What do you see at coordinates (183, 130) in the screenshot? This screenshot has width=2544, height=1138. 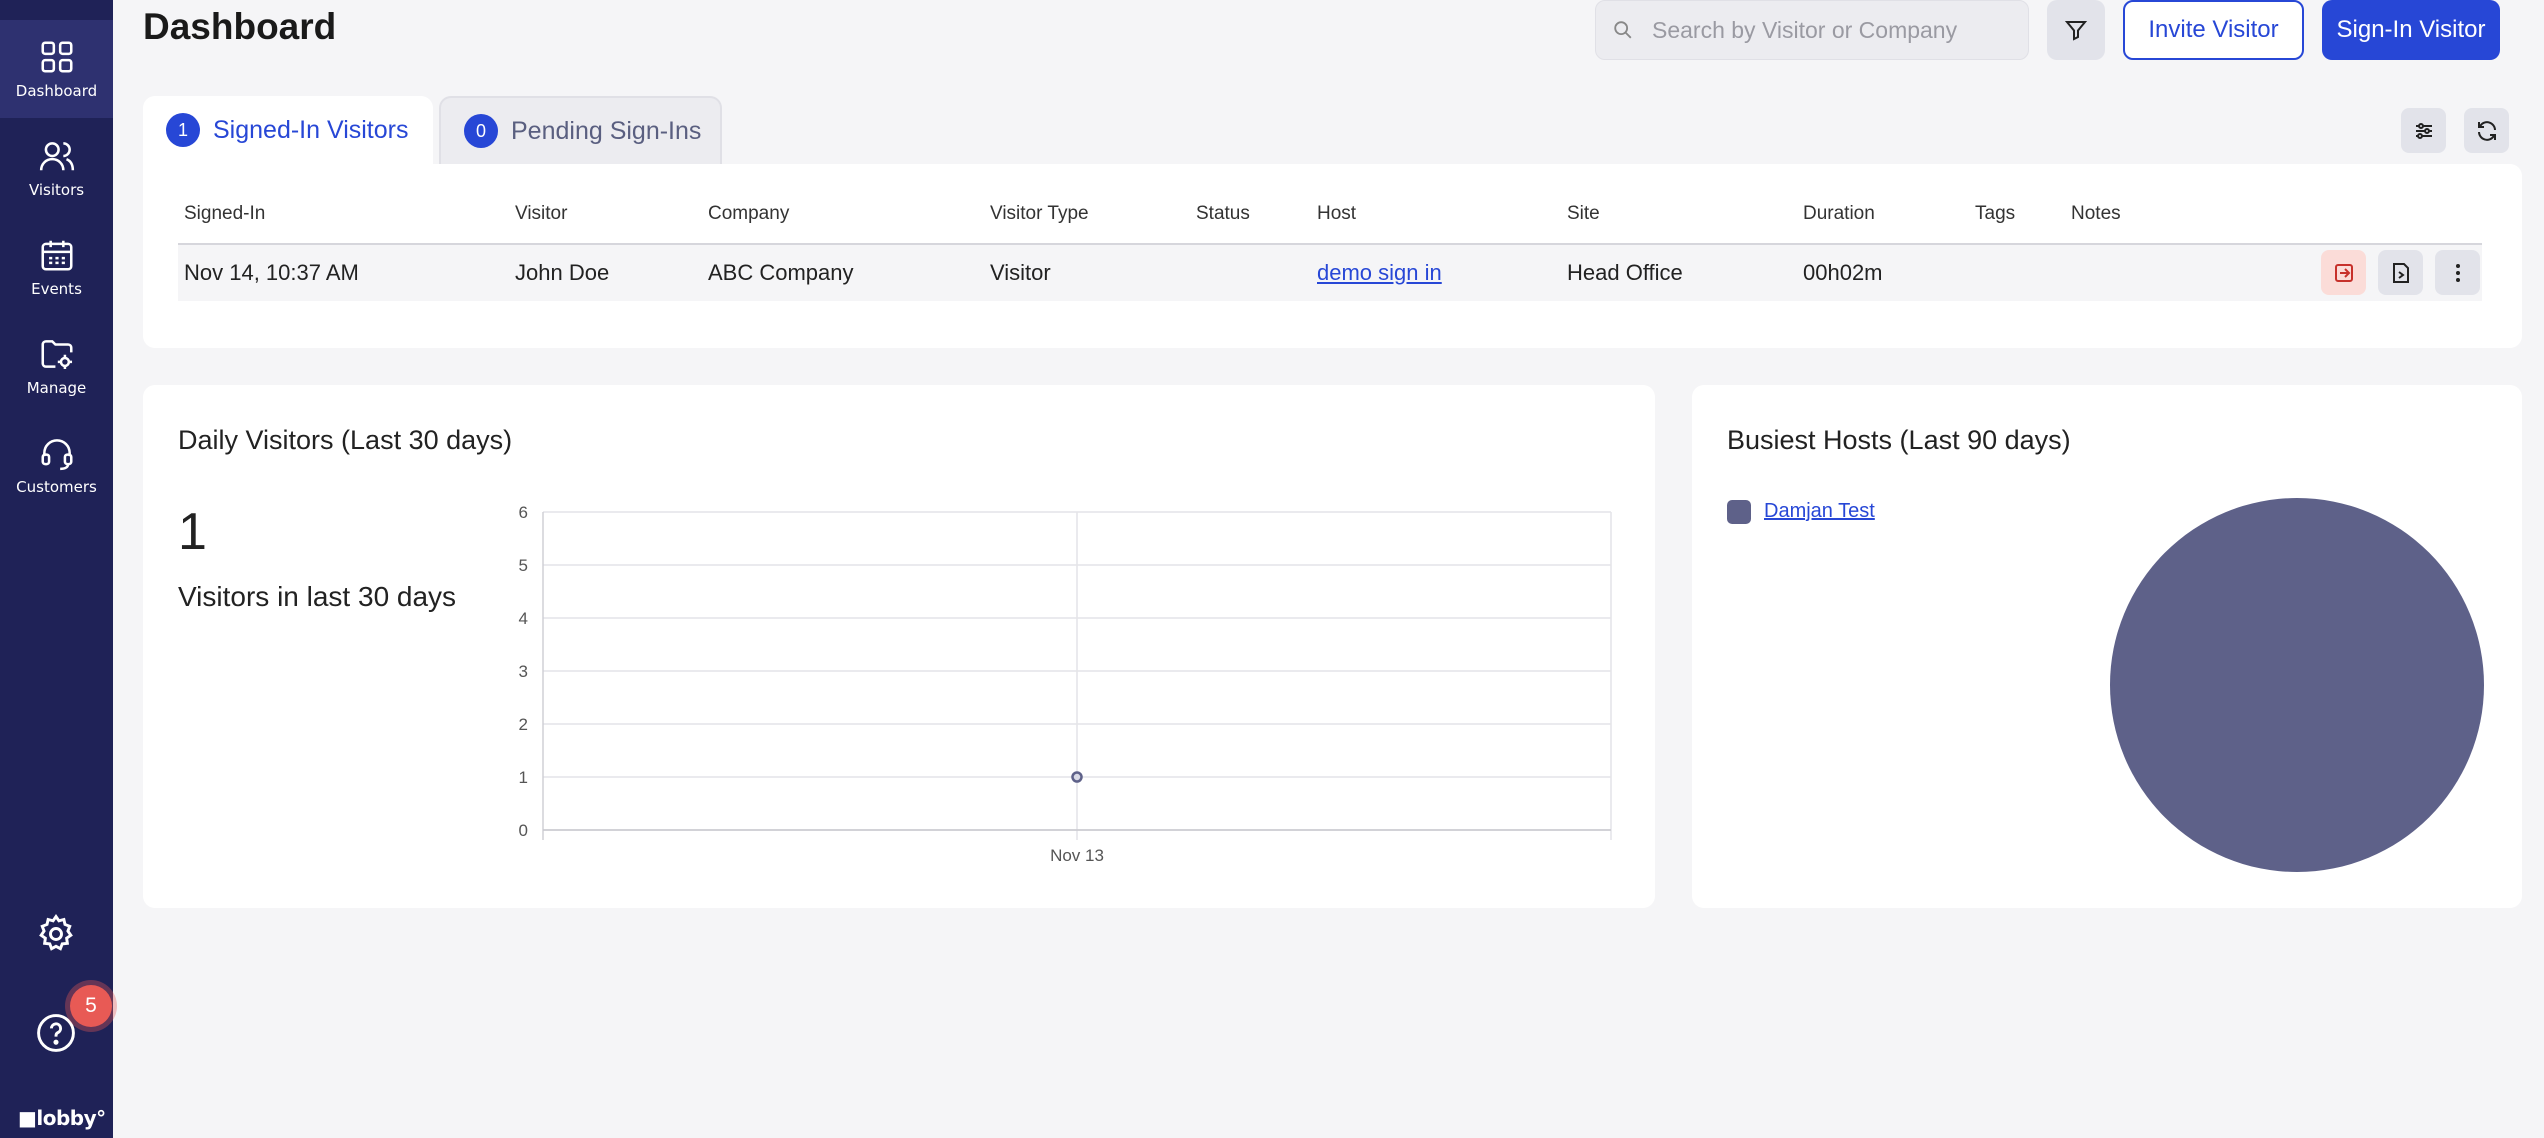 I see `tab-count-badge: 1` at bounding box center [183, 130].